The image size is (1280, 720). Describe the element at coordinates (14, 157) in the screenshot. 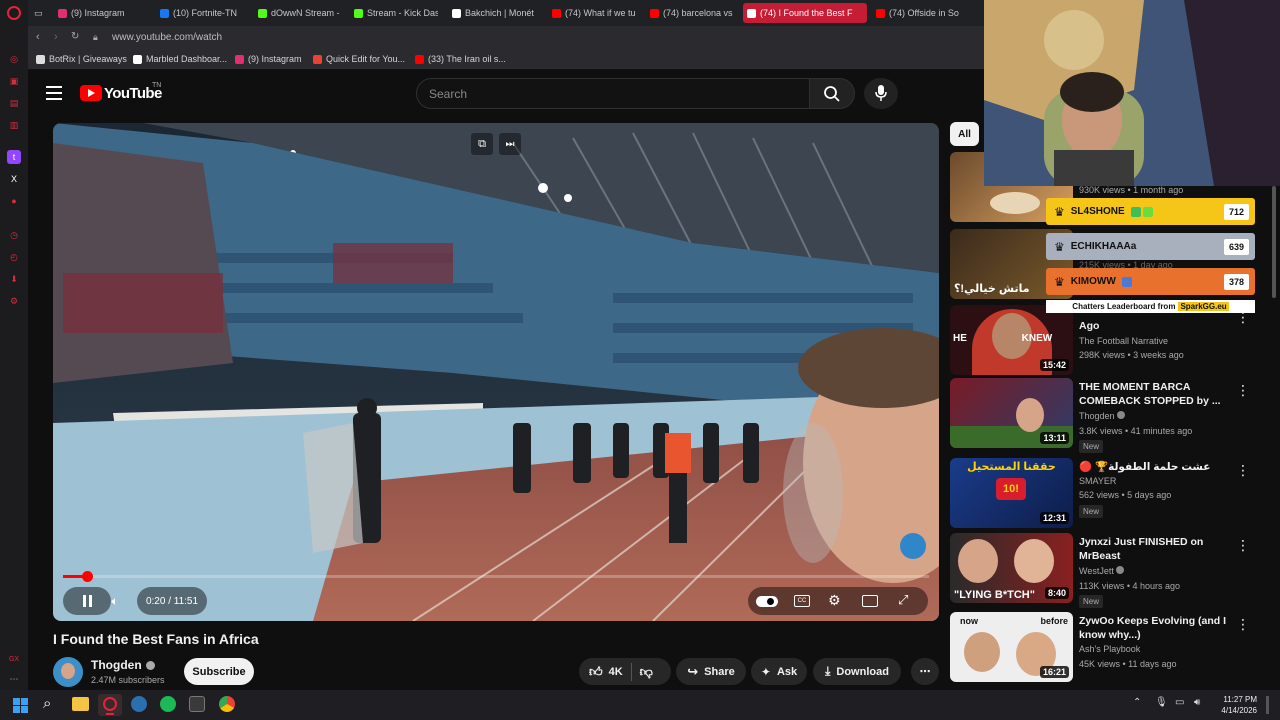

I see `twitch-icon: t` at that location.